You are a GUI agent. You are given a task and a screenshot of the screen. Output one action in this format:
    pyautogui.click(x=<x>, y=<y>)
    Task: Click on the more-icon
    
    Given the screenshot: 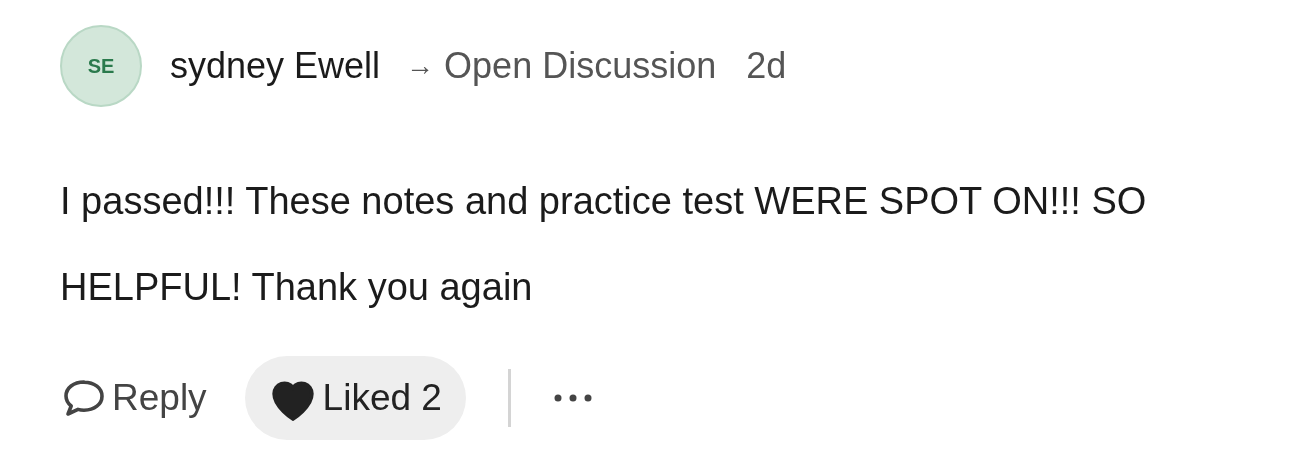 What is the action you would take?
    pyautogui.click(x=572, y=398)
    